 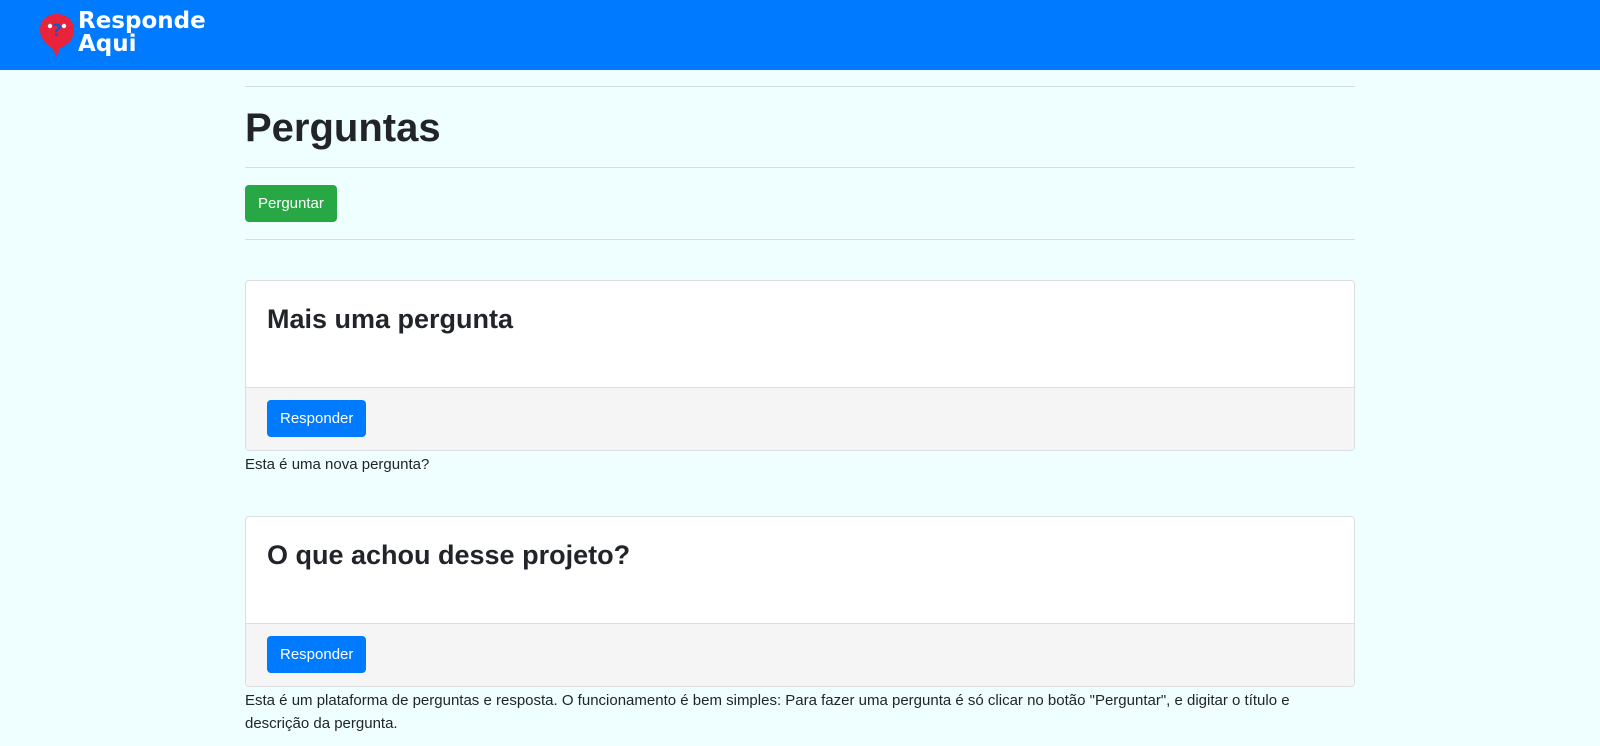 What do you see at coordinates (800, 334) in the screenshot?
I see `question-card-body: Mais uma pergunta` at bounding box center [800, 334].